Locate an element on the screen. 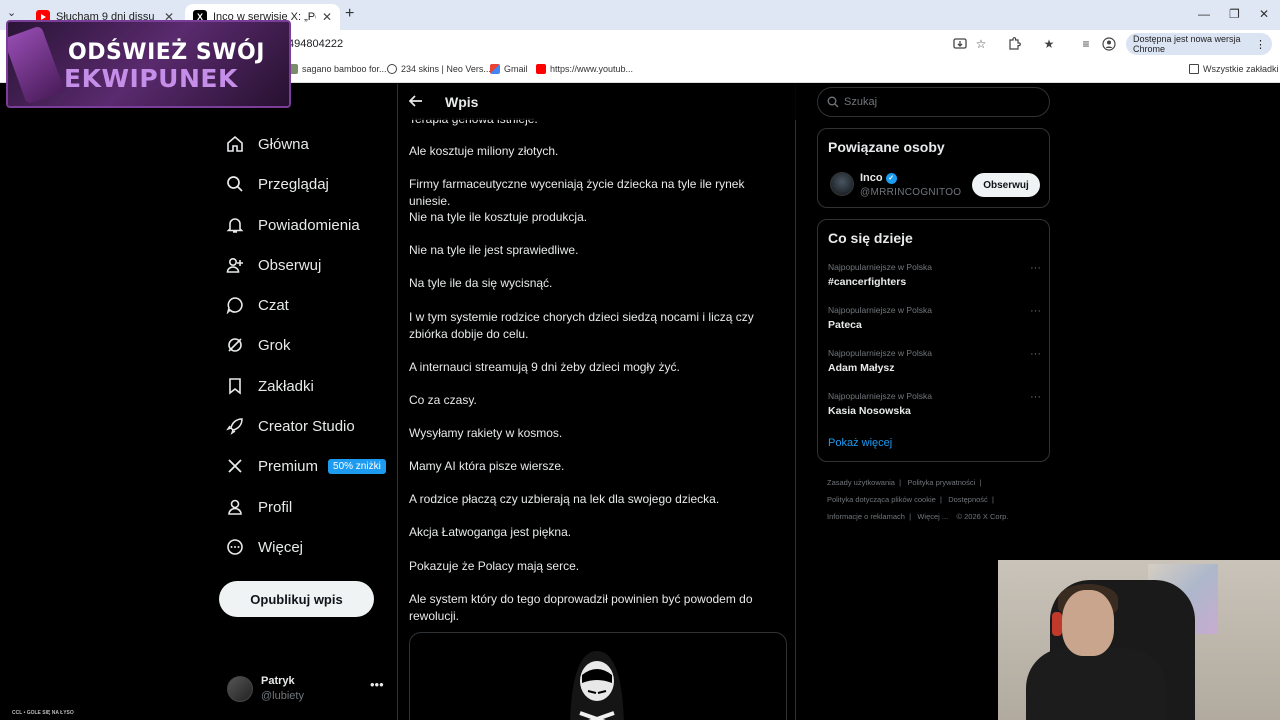 The width and height of the screenshot is (1280, 720). post-paragraph: Mamy AI która pisze wiersze. is located at coordinates (487, 466).